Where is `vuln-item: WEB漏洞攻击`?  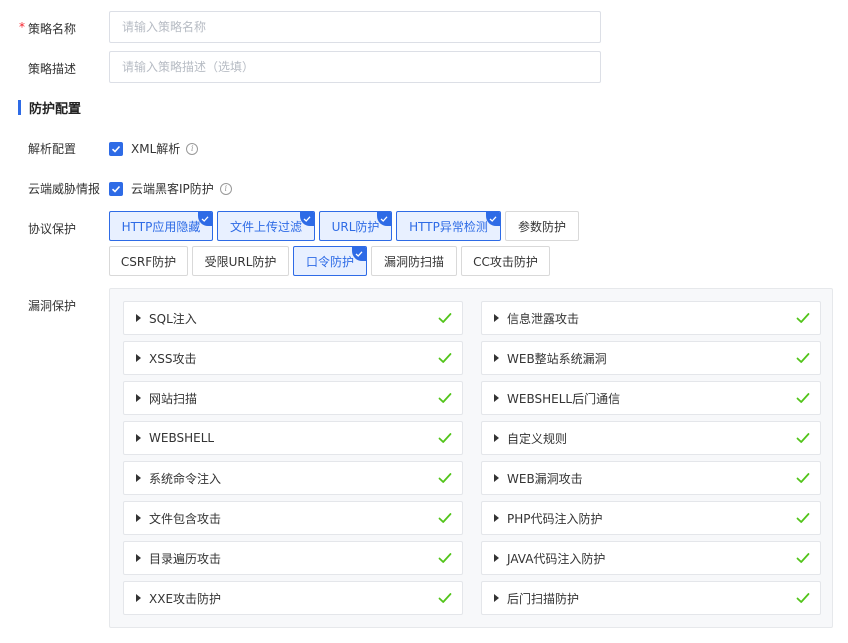 vuln-item: WEB漏洞攻击 is located at coordinates (651, 478).